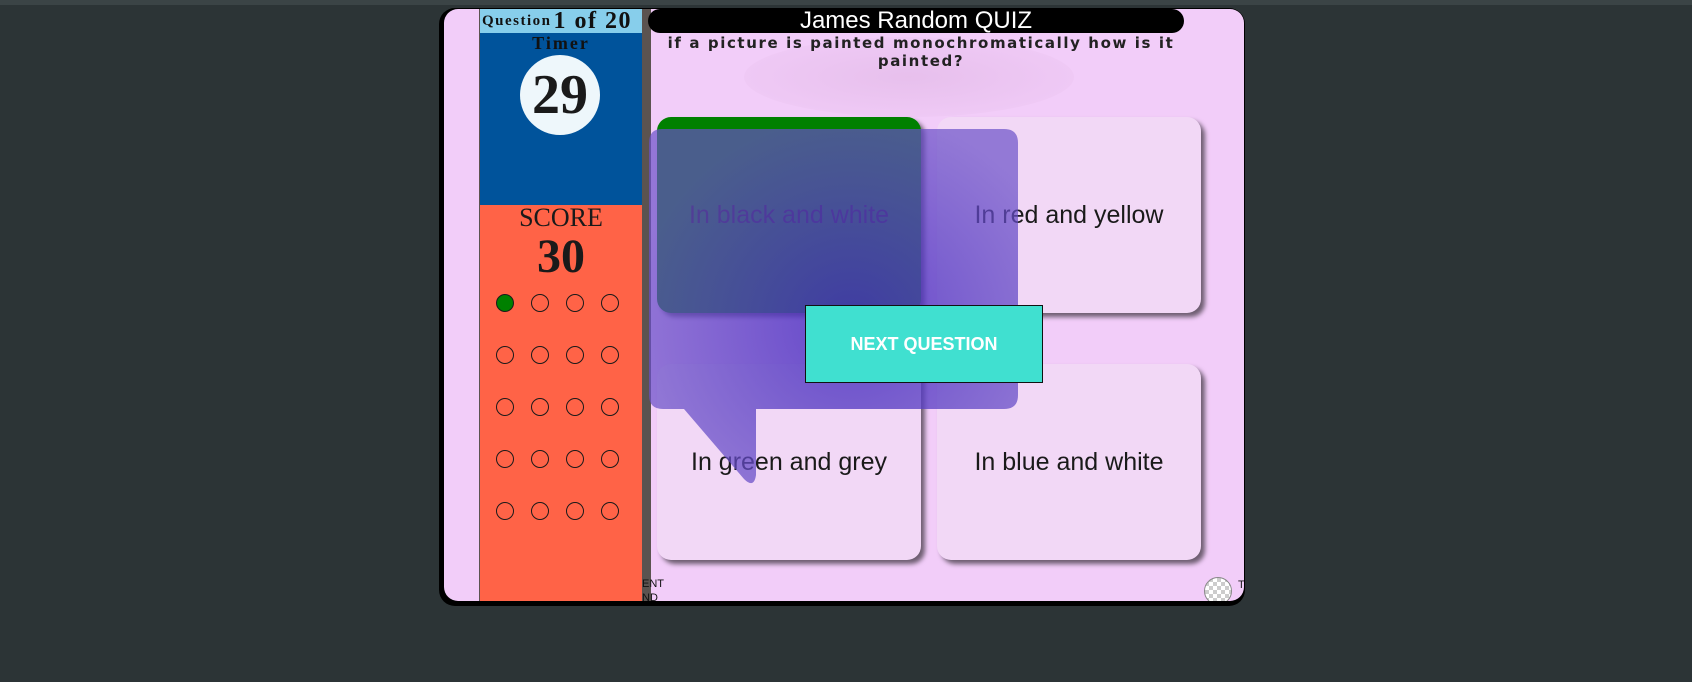 The image size is (1692, 682). I want to click on footer-left-line-2: ND, so click(650, 596).